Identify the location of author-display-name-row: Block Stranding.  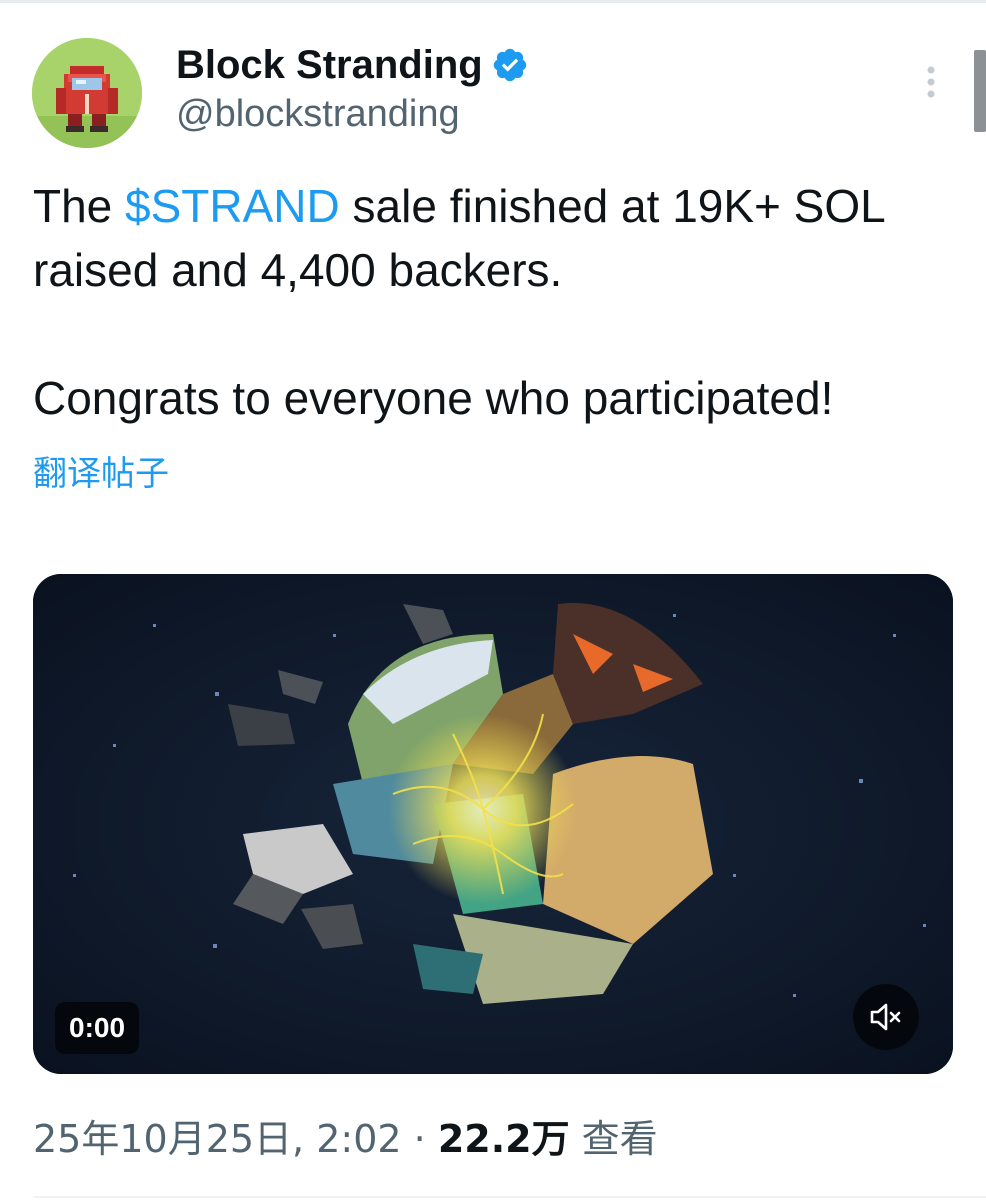
(352, 65).